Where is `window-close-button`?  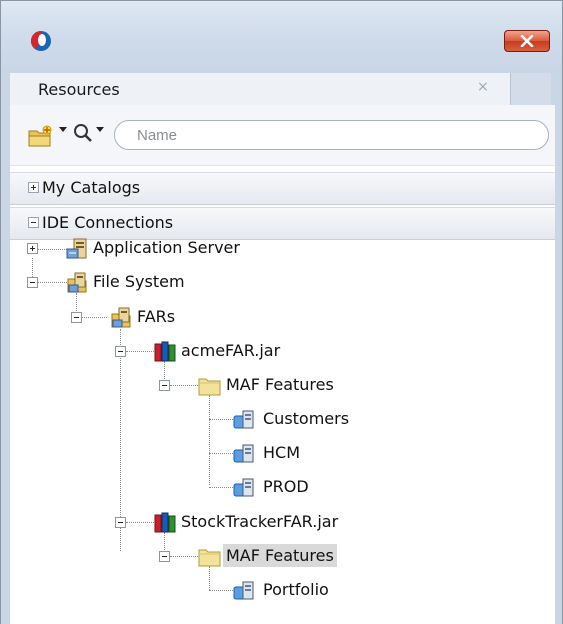
window-close-button is located at coordinates (527, 41).